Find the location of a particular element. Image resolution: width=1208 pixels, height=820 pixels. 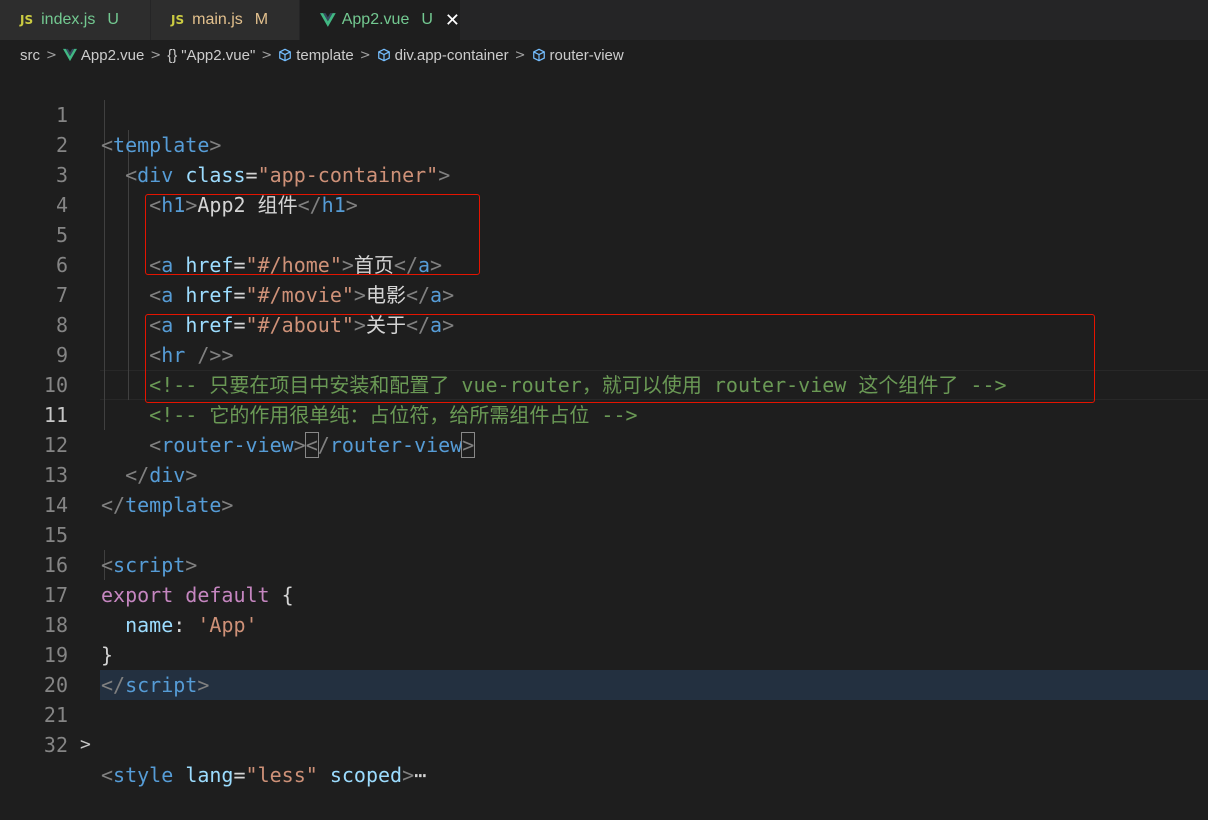

breadcrumb-div: div.app-container is located at coordinates (443, 55).